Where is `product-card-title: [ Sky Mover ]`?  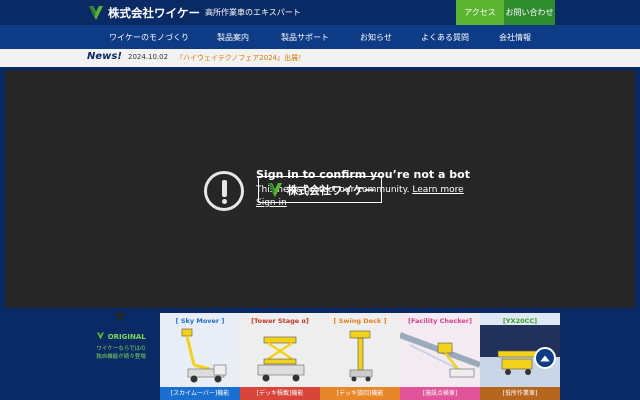 product-card-title: [ Sky Mover ] is located at coordinates (200, 321).